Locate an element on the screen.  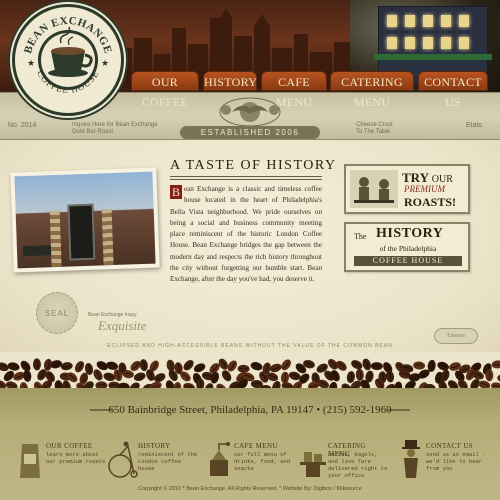
band-small-text: To The Table is located at coordinates (373, 132).